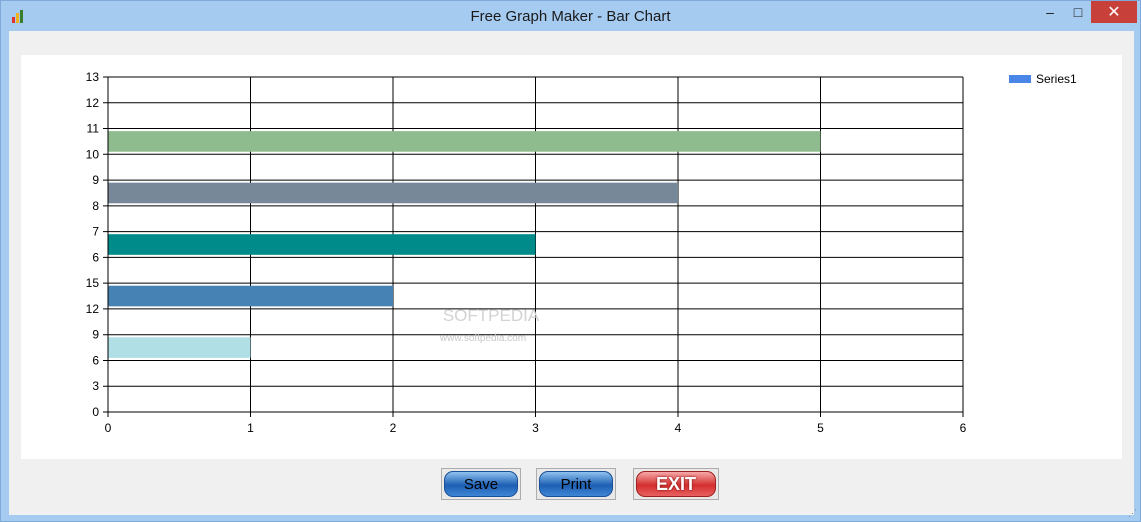  What do you see at coordinates (95, 412) in the screenshot?
I see `y-tick-label: 0` at bounding box center [95, 412].